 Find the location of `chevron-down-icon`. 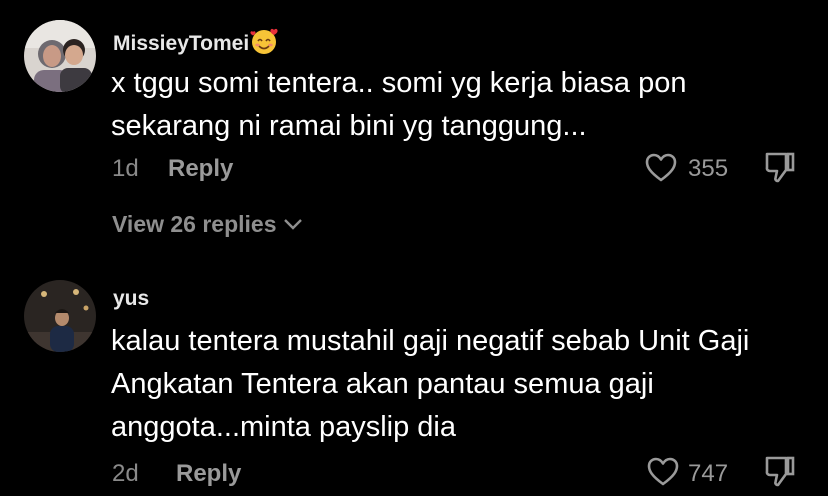

chevron-down-icon is located at coordinates (293, 220).